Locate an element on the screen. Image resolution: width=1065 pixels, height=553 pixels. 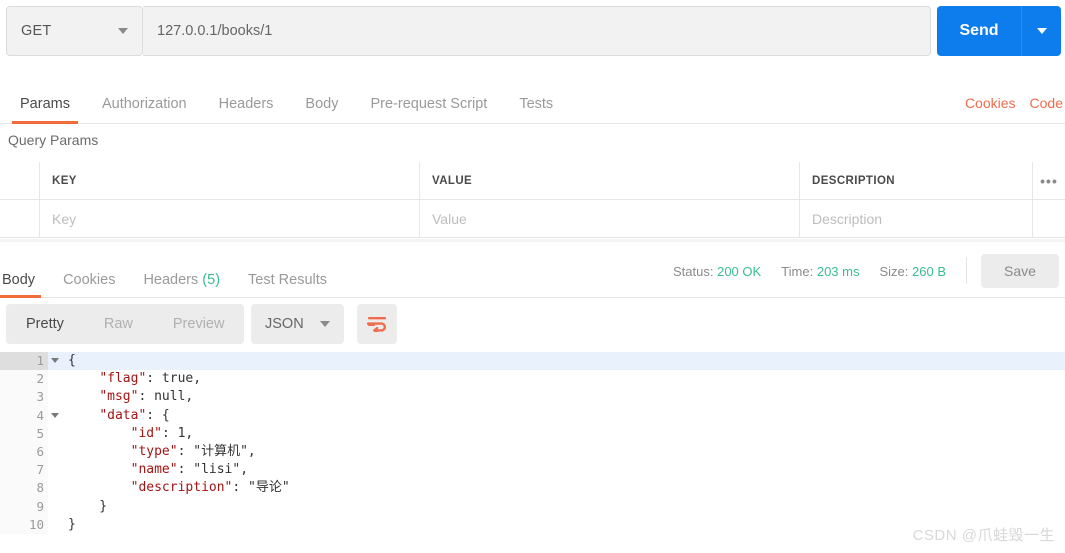
param-value-input: Value is located at coordinates (610, 218).